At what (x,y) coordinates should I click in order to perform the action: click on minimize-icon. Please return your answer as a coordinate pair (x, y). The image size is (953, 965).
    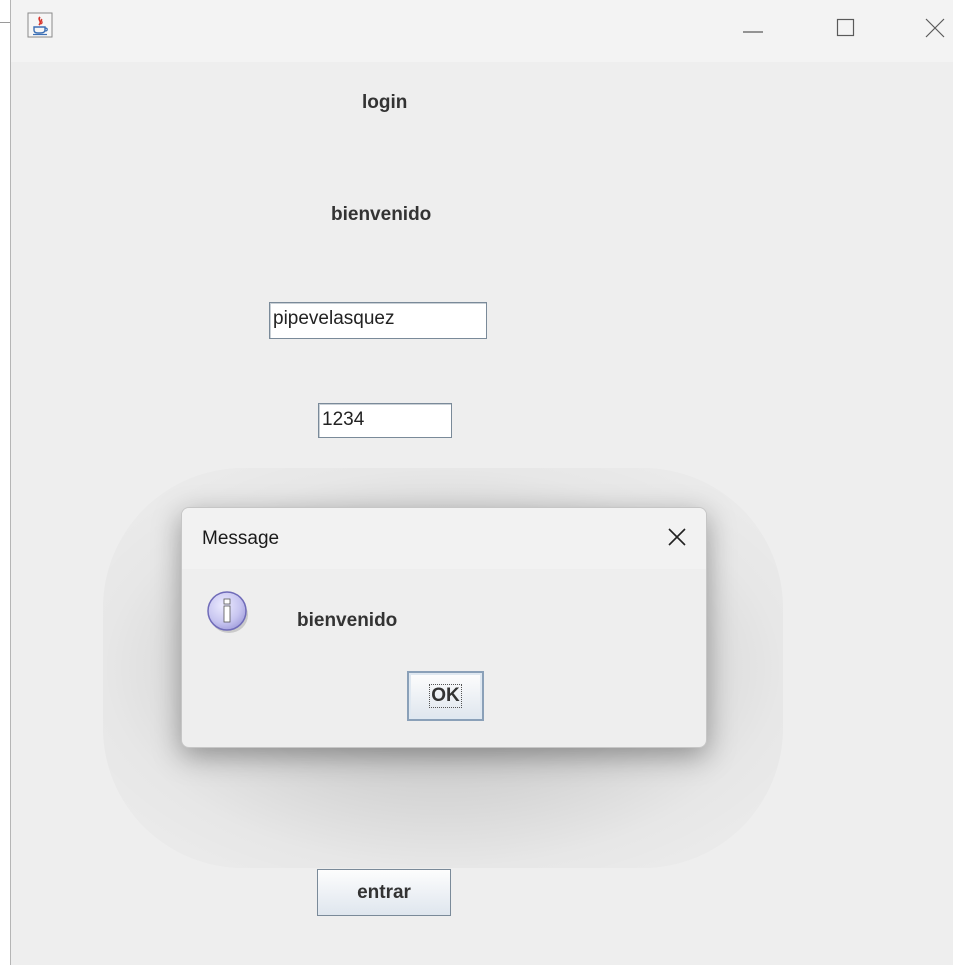
    Looking at the image, I should click on (753, 28).